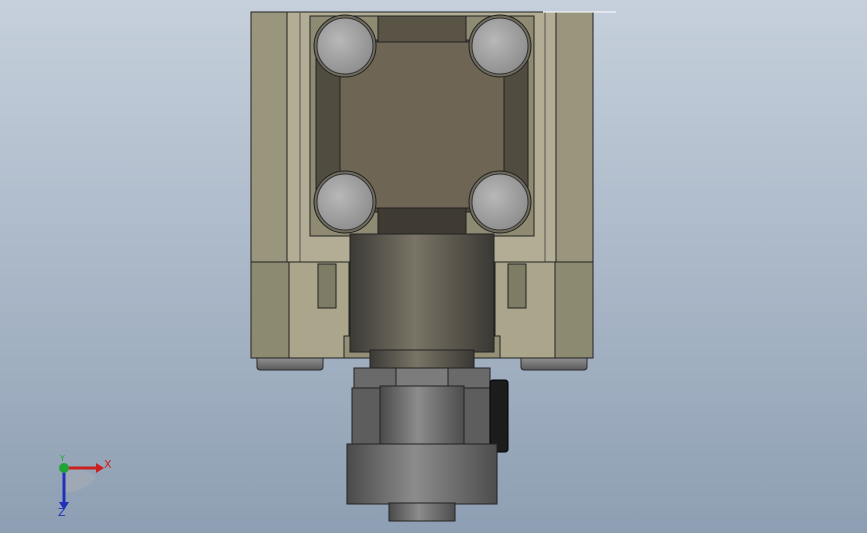  Describe the element at coordinates (345, 46) in the screenshot. I see `bolt-top-left` at that location.